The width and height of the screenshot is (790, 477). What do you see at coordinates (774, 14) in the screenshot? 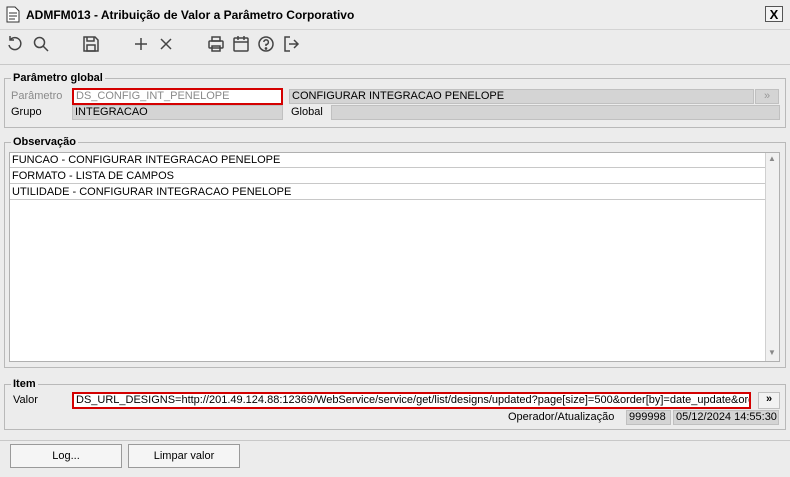
I see `close-button: X` at bounding box center [774, 14].